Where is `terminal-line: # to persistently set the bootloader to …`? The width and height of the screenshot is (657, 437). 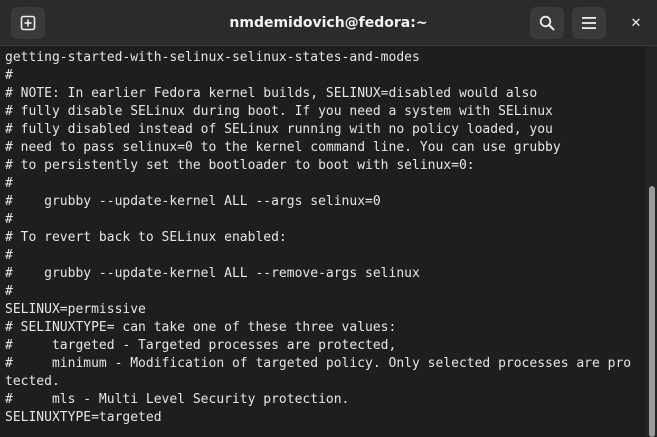 terminal-line: # to persistently set the bootloader to … is located at coordinates (240, 165).